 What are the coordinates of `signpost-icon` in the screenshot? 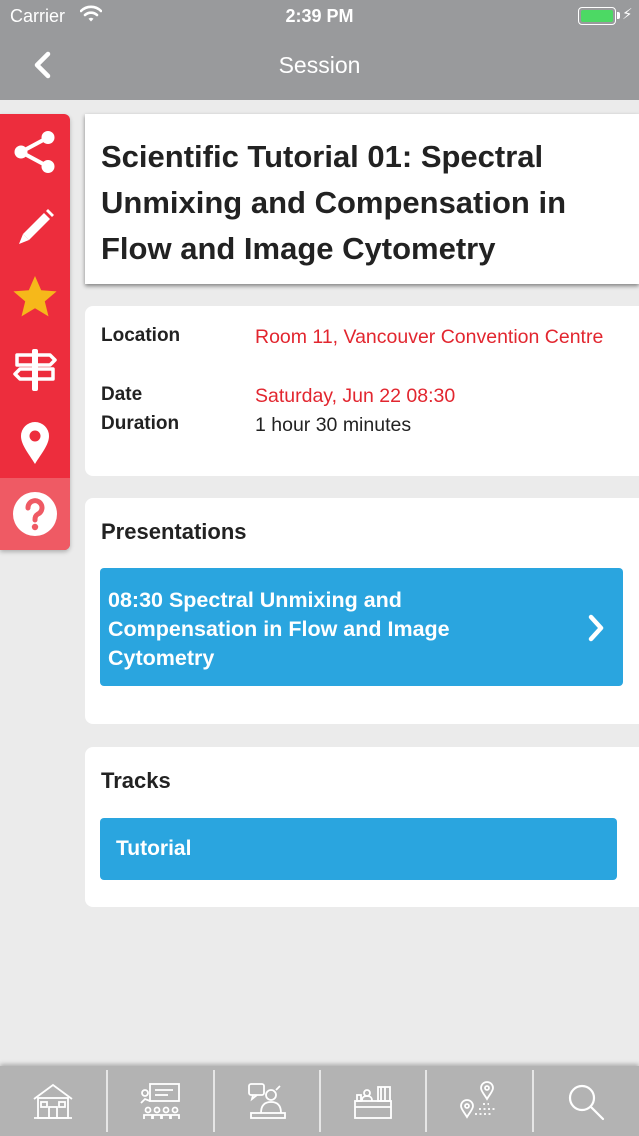 It's located at (35, 370).